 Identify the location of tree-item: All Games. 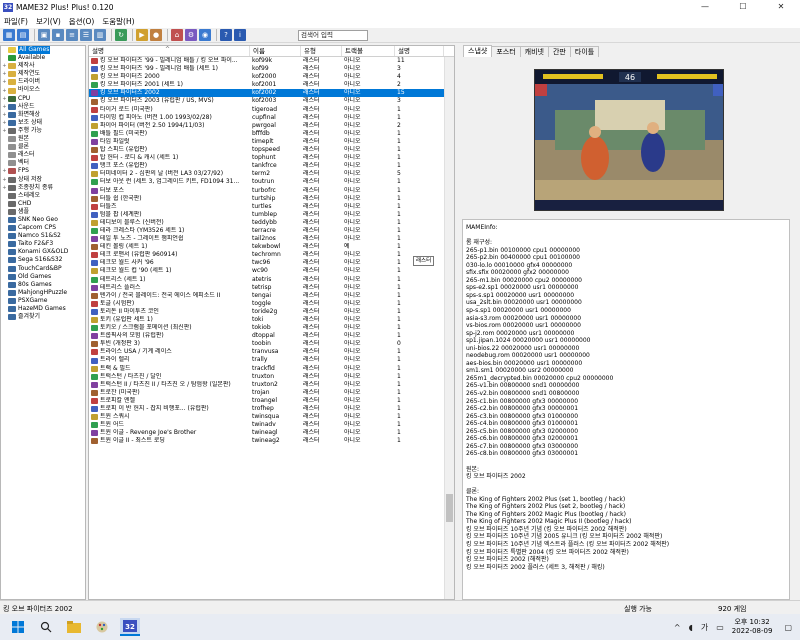
(43, 50).